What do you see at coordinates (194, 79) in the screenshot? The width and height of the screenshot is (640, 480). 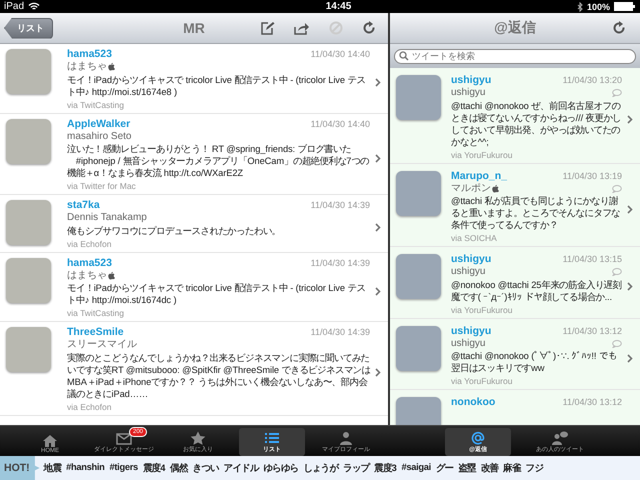 I see `tweet-row: hama523 11/04/30 14:40 はまちゃ モイ！iPadからツイキャスで tricolor Live 配信テスト中 - (tricolor Live テスト中♪ http://moi.st/1674e8 ) via TwitCasting` at bounding box center [194, 79].